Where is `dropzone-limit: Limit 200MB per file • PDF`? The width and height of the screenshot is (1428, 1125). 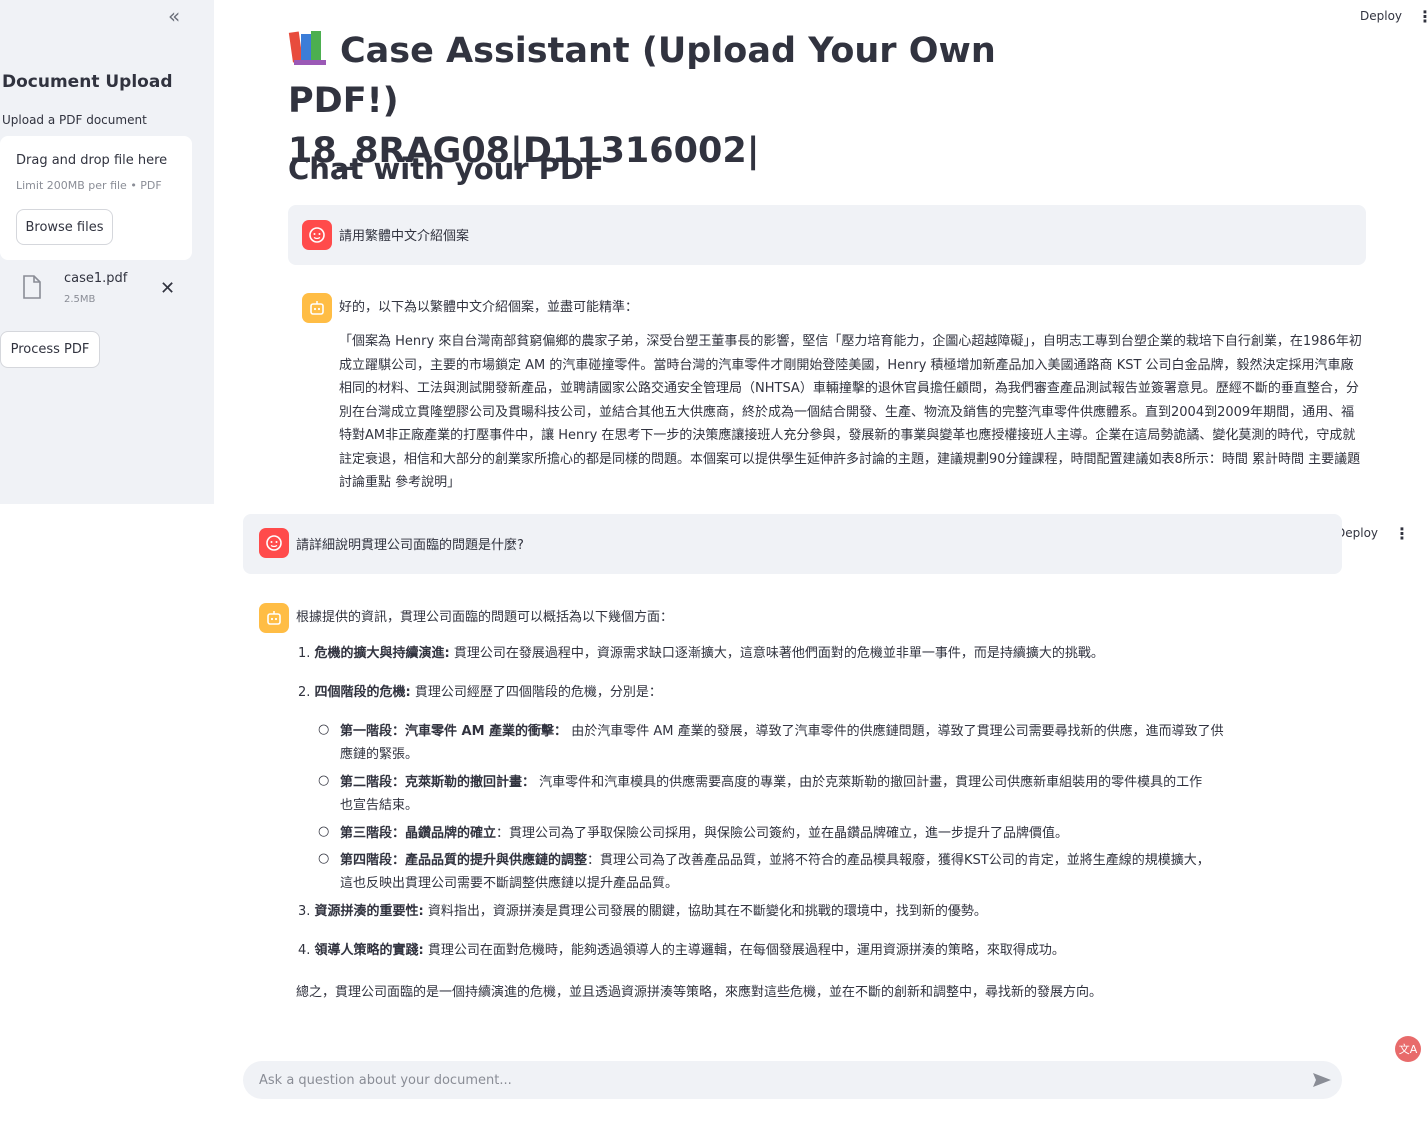 dropzone-limit: Limit 200MB per file • PDF is located at coordinates (89, 185).